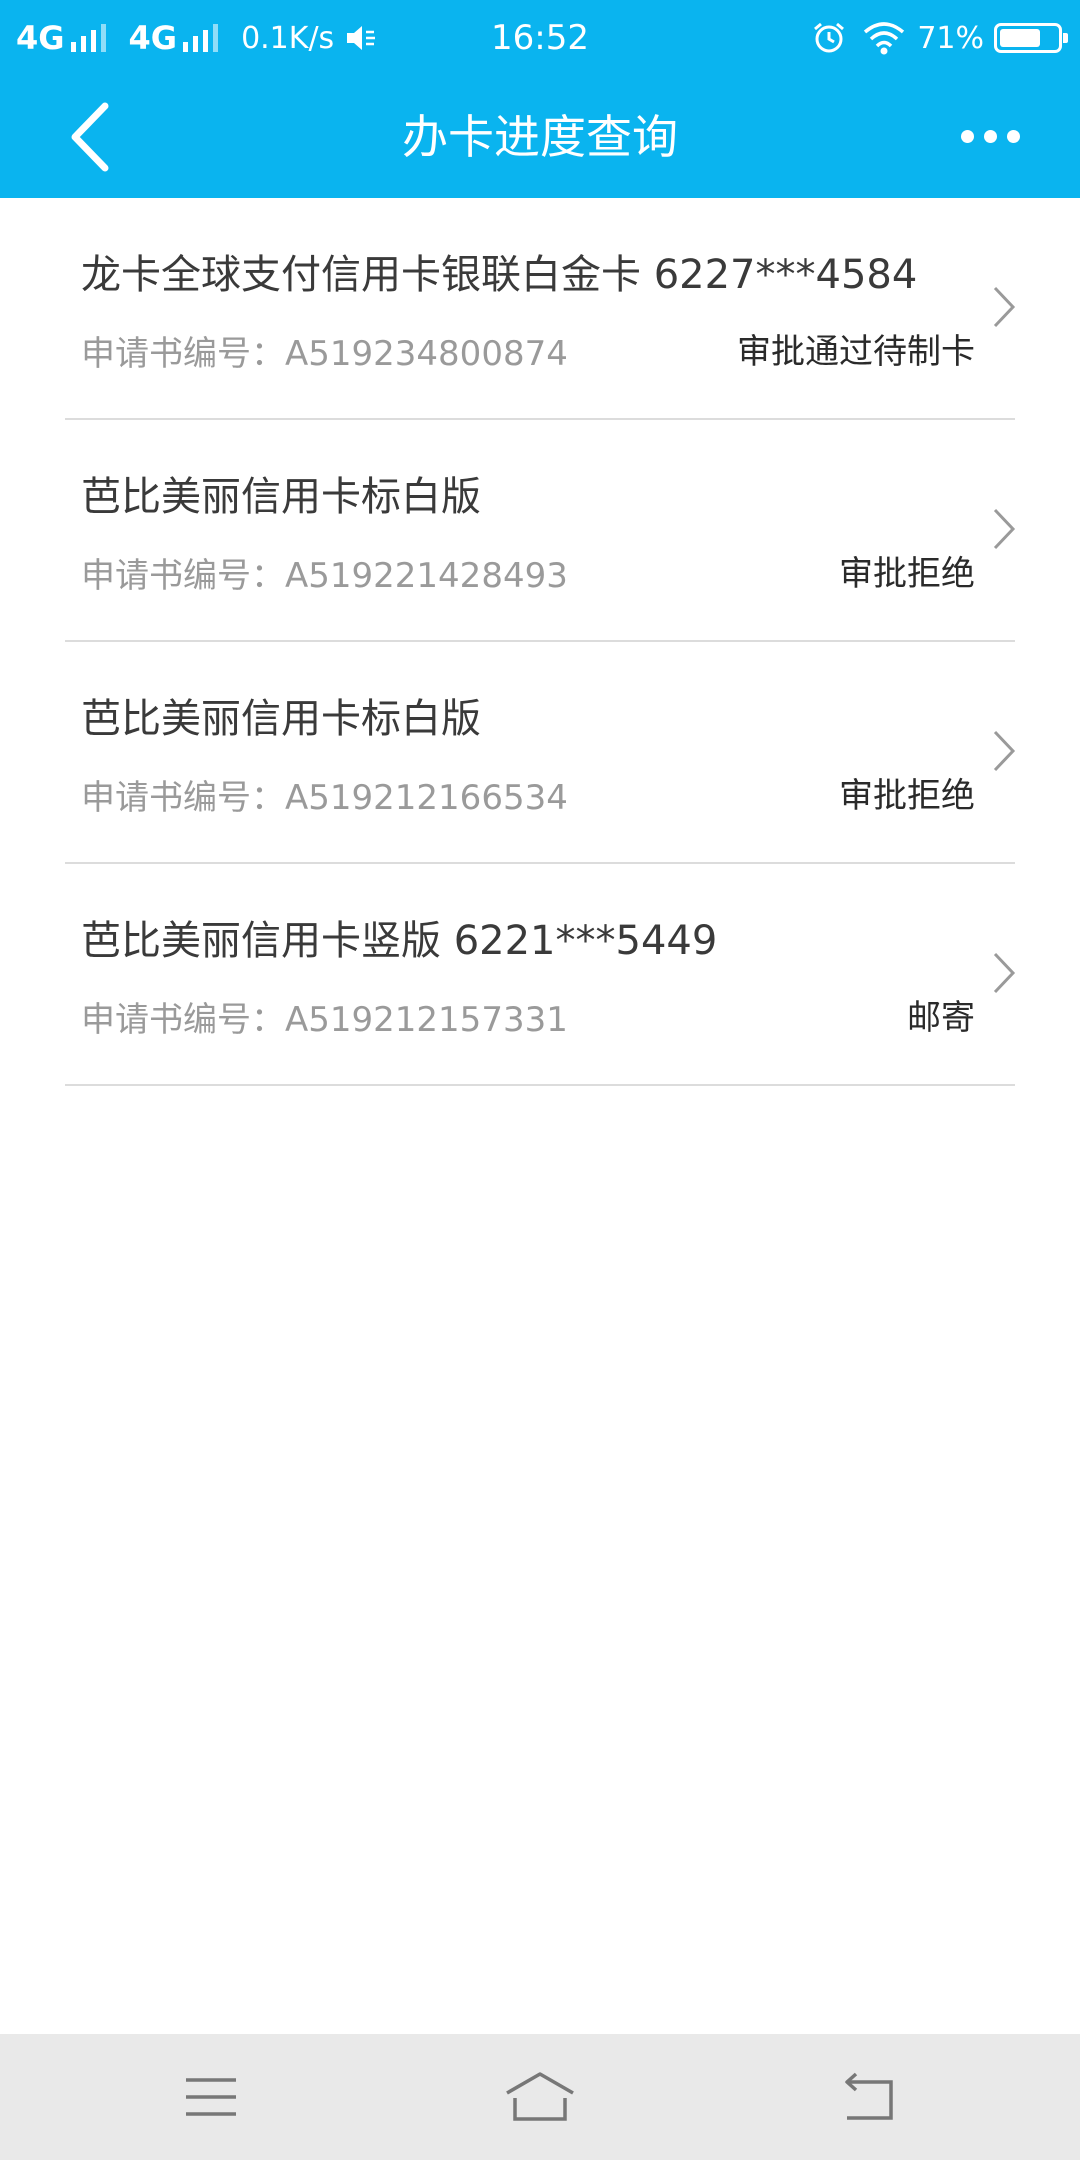 Image resolution: width=1080 pixels, height=2160 pixels. I want to click on status-right: 71%, so click(931, 38).